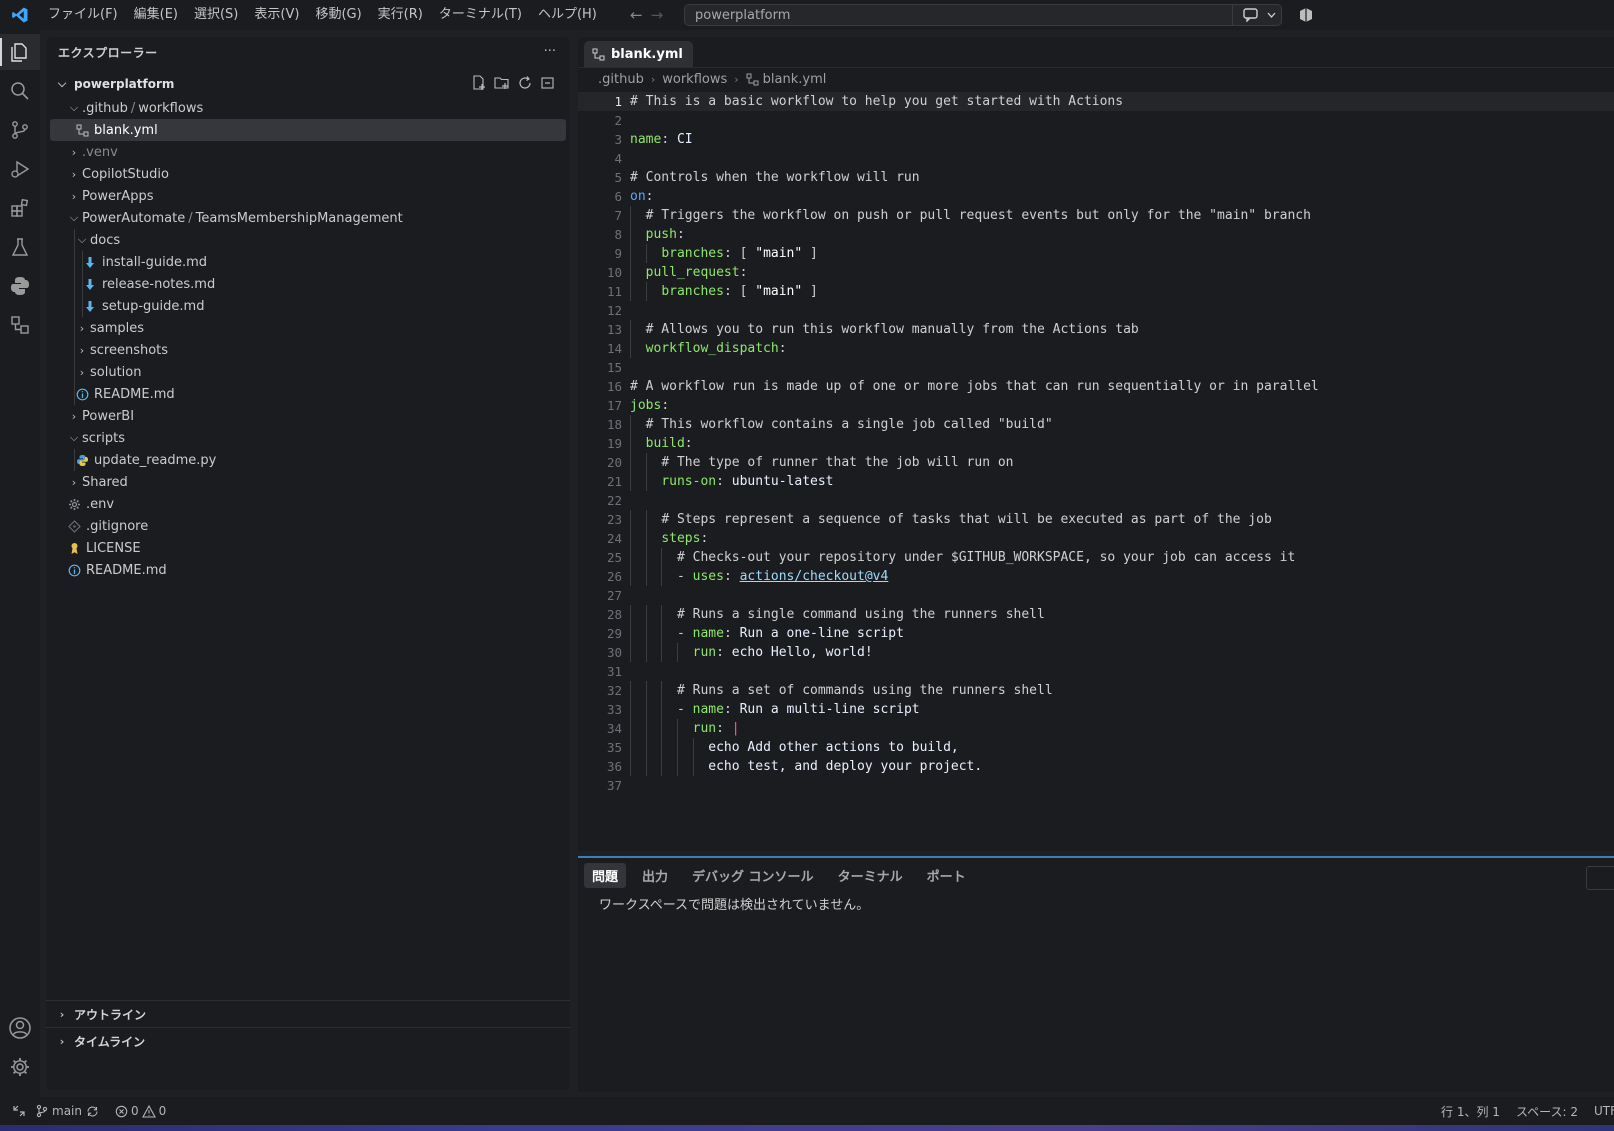  I want to click on tree-item: ⌵ .github / workflows, so click(308, 108).